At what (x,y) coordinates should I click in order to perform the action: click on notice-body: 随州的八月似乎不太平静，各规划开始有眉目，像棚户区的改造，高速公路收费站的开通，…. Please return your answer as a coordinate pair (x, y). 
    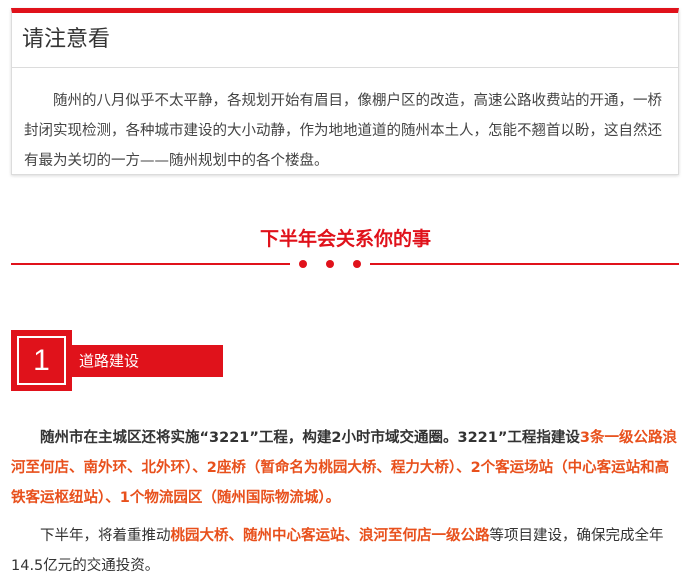
    Looking at the image, I should click on (343, 131).